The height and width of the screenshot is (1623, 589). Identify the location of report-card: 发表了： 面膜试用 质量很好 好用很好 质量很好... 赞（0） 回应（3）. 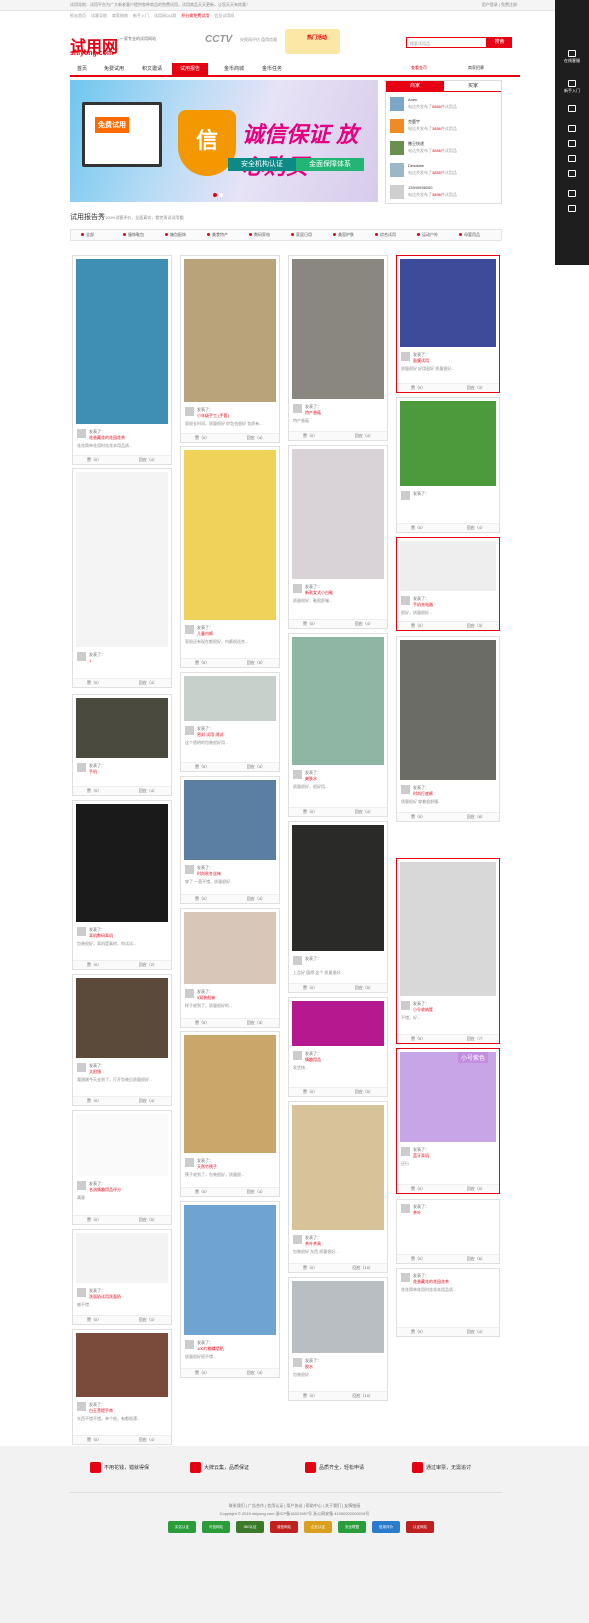
(448, 324).